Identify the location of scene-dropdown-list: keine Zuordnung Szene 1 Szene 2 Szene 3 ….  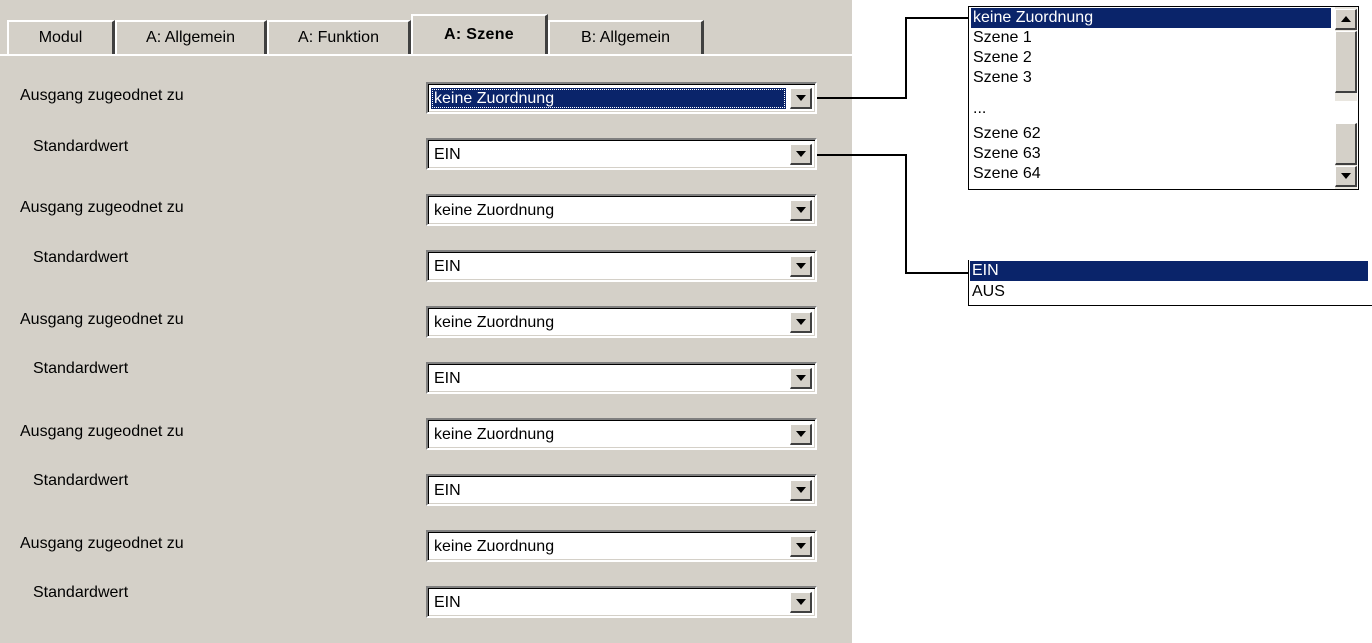
(1163, 98).